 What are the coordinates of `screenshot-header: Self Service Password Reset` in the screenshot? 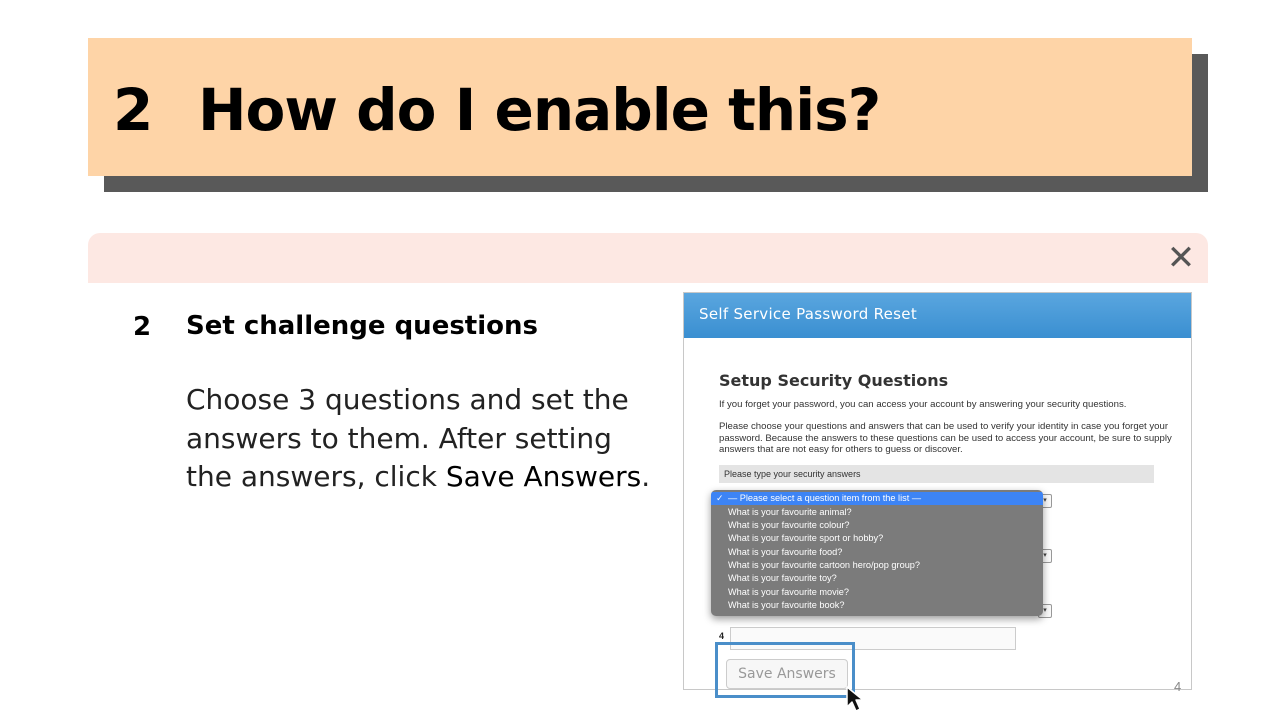 It's located at (937, 315).